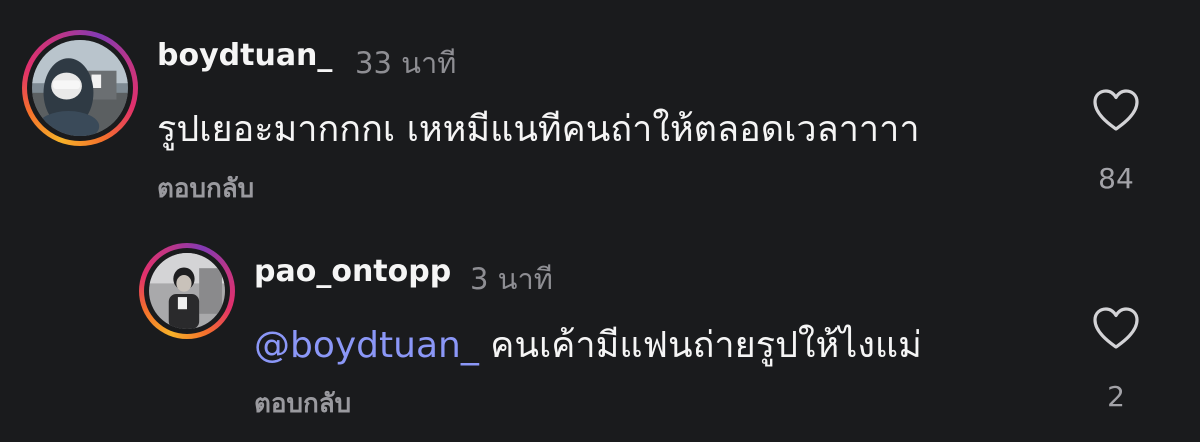 This screenshot has height=442, width=1200. I want to click on comment-body: คนเค้ามีแฟนถ่ายรูปให้ไงแม่, so click(706, 345).